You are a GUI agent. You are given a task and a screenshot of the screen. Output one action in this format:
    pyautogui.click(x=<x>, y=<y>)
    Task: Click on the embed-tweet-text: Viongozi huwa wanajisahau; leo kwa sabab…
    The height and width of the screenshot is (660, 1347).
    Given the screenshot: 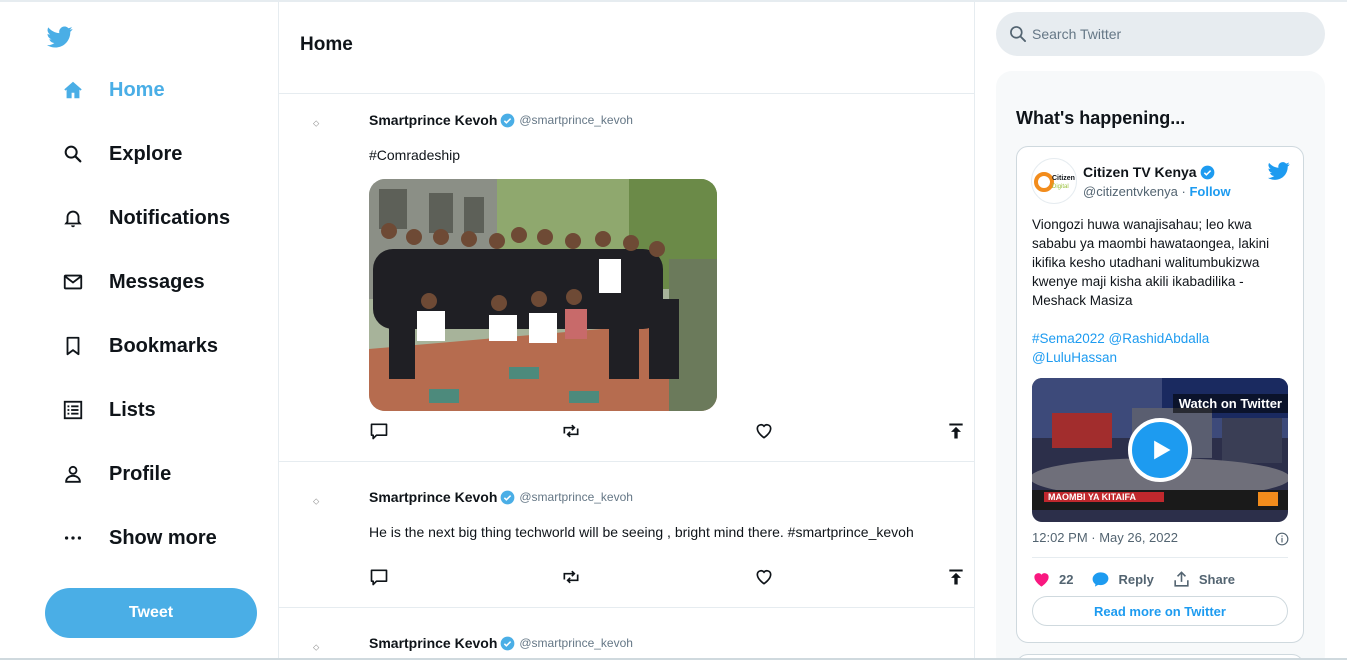 What is the action you would take?
    pyautogui.click(x=1151, y=262)
    